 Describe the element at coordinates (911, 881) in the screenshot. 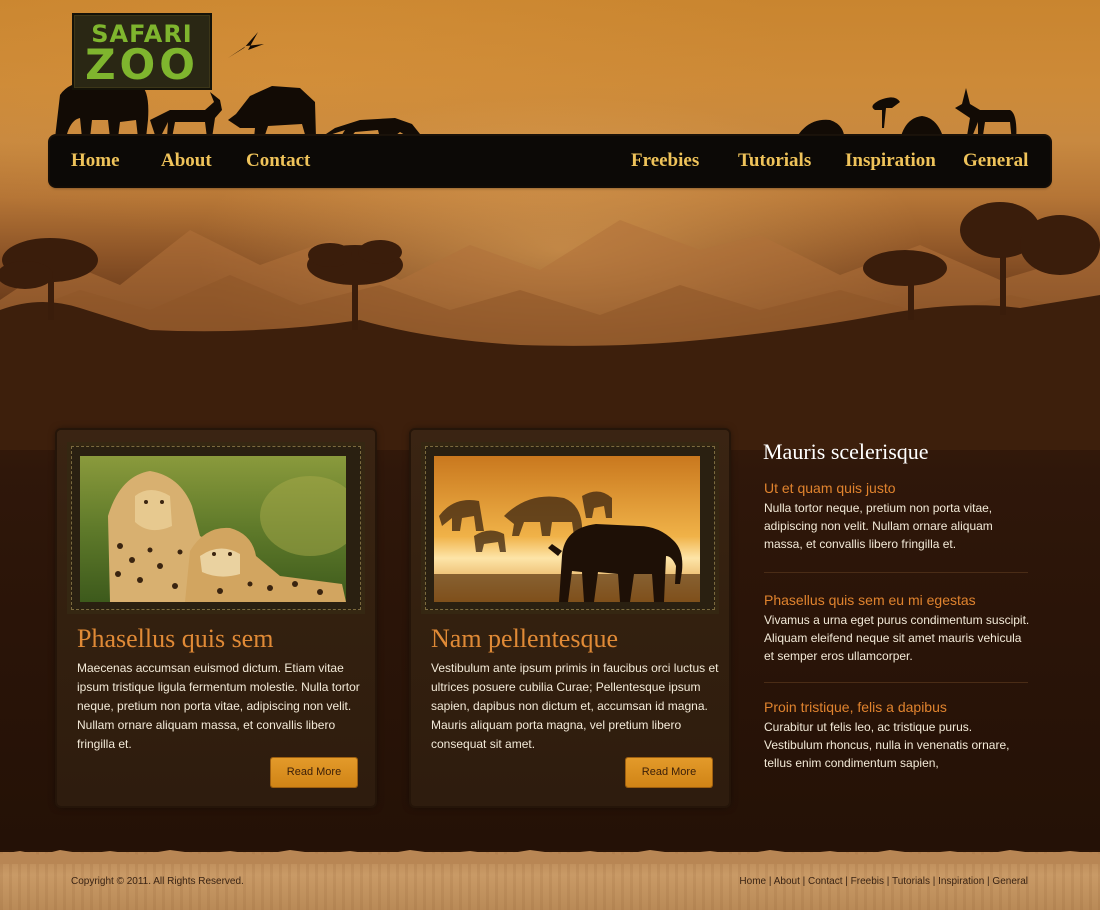

I see `footer-link-tutorials: Tutorials` at that location.